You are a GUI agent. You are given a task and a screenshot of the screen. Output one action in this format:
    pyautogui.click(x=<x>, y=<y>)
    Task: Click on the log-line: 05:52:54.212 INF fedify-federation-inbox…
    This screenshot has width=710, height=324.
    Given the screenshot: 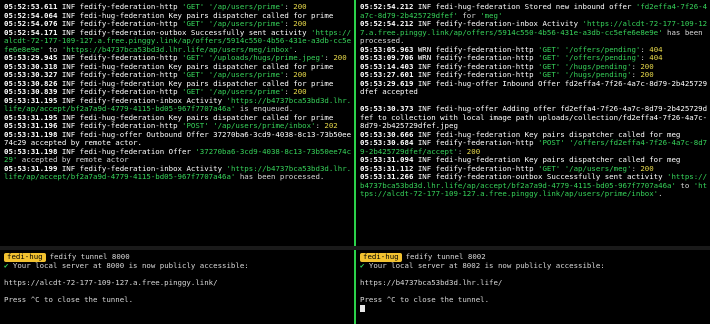 What is the action you would take?
    pyautogui.click(x=534, y=32)
    